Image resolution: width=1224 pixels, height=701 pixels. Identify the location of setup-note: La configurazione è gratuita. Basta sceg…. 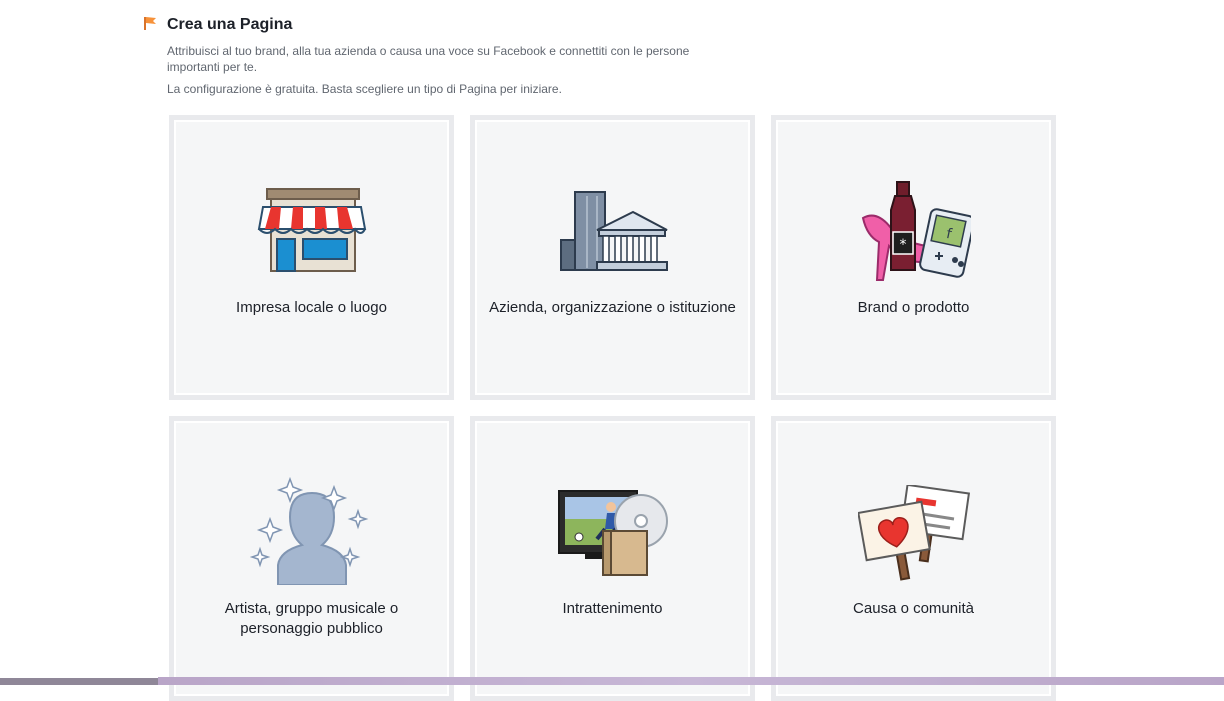
(364, 89).